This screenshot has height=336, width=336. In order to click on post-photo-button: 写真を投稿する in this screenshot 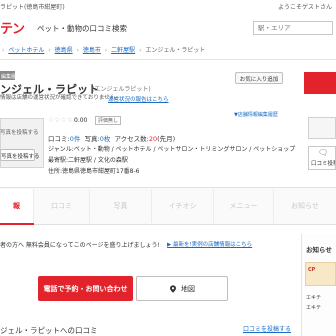, I will do `click(20, 155)`.